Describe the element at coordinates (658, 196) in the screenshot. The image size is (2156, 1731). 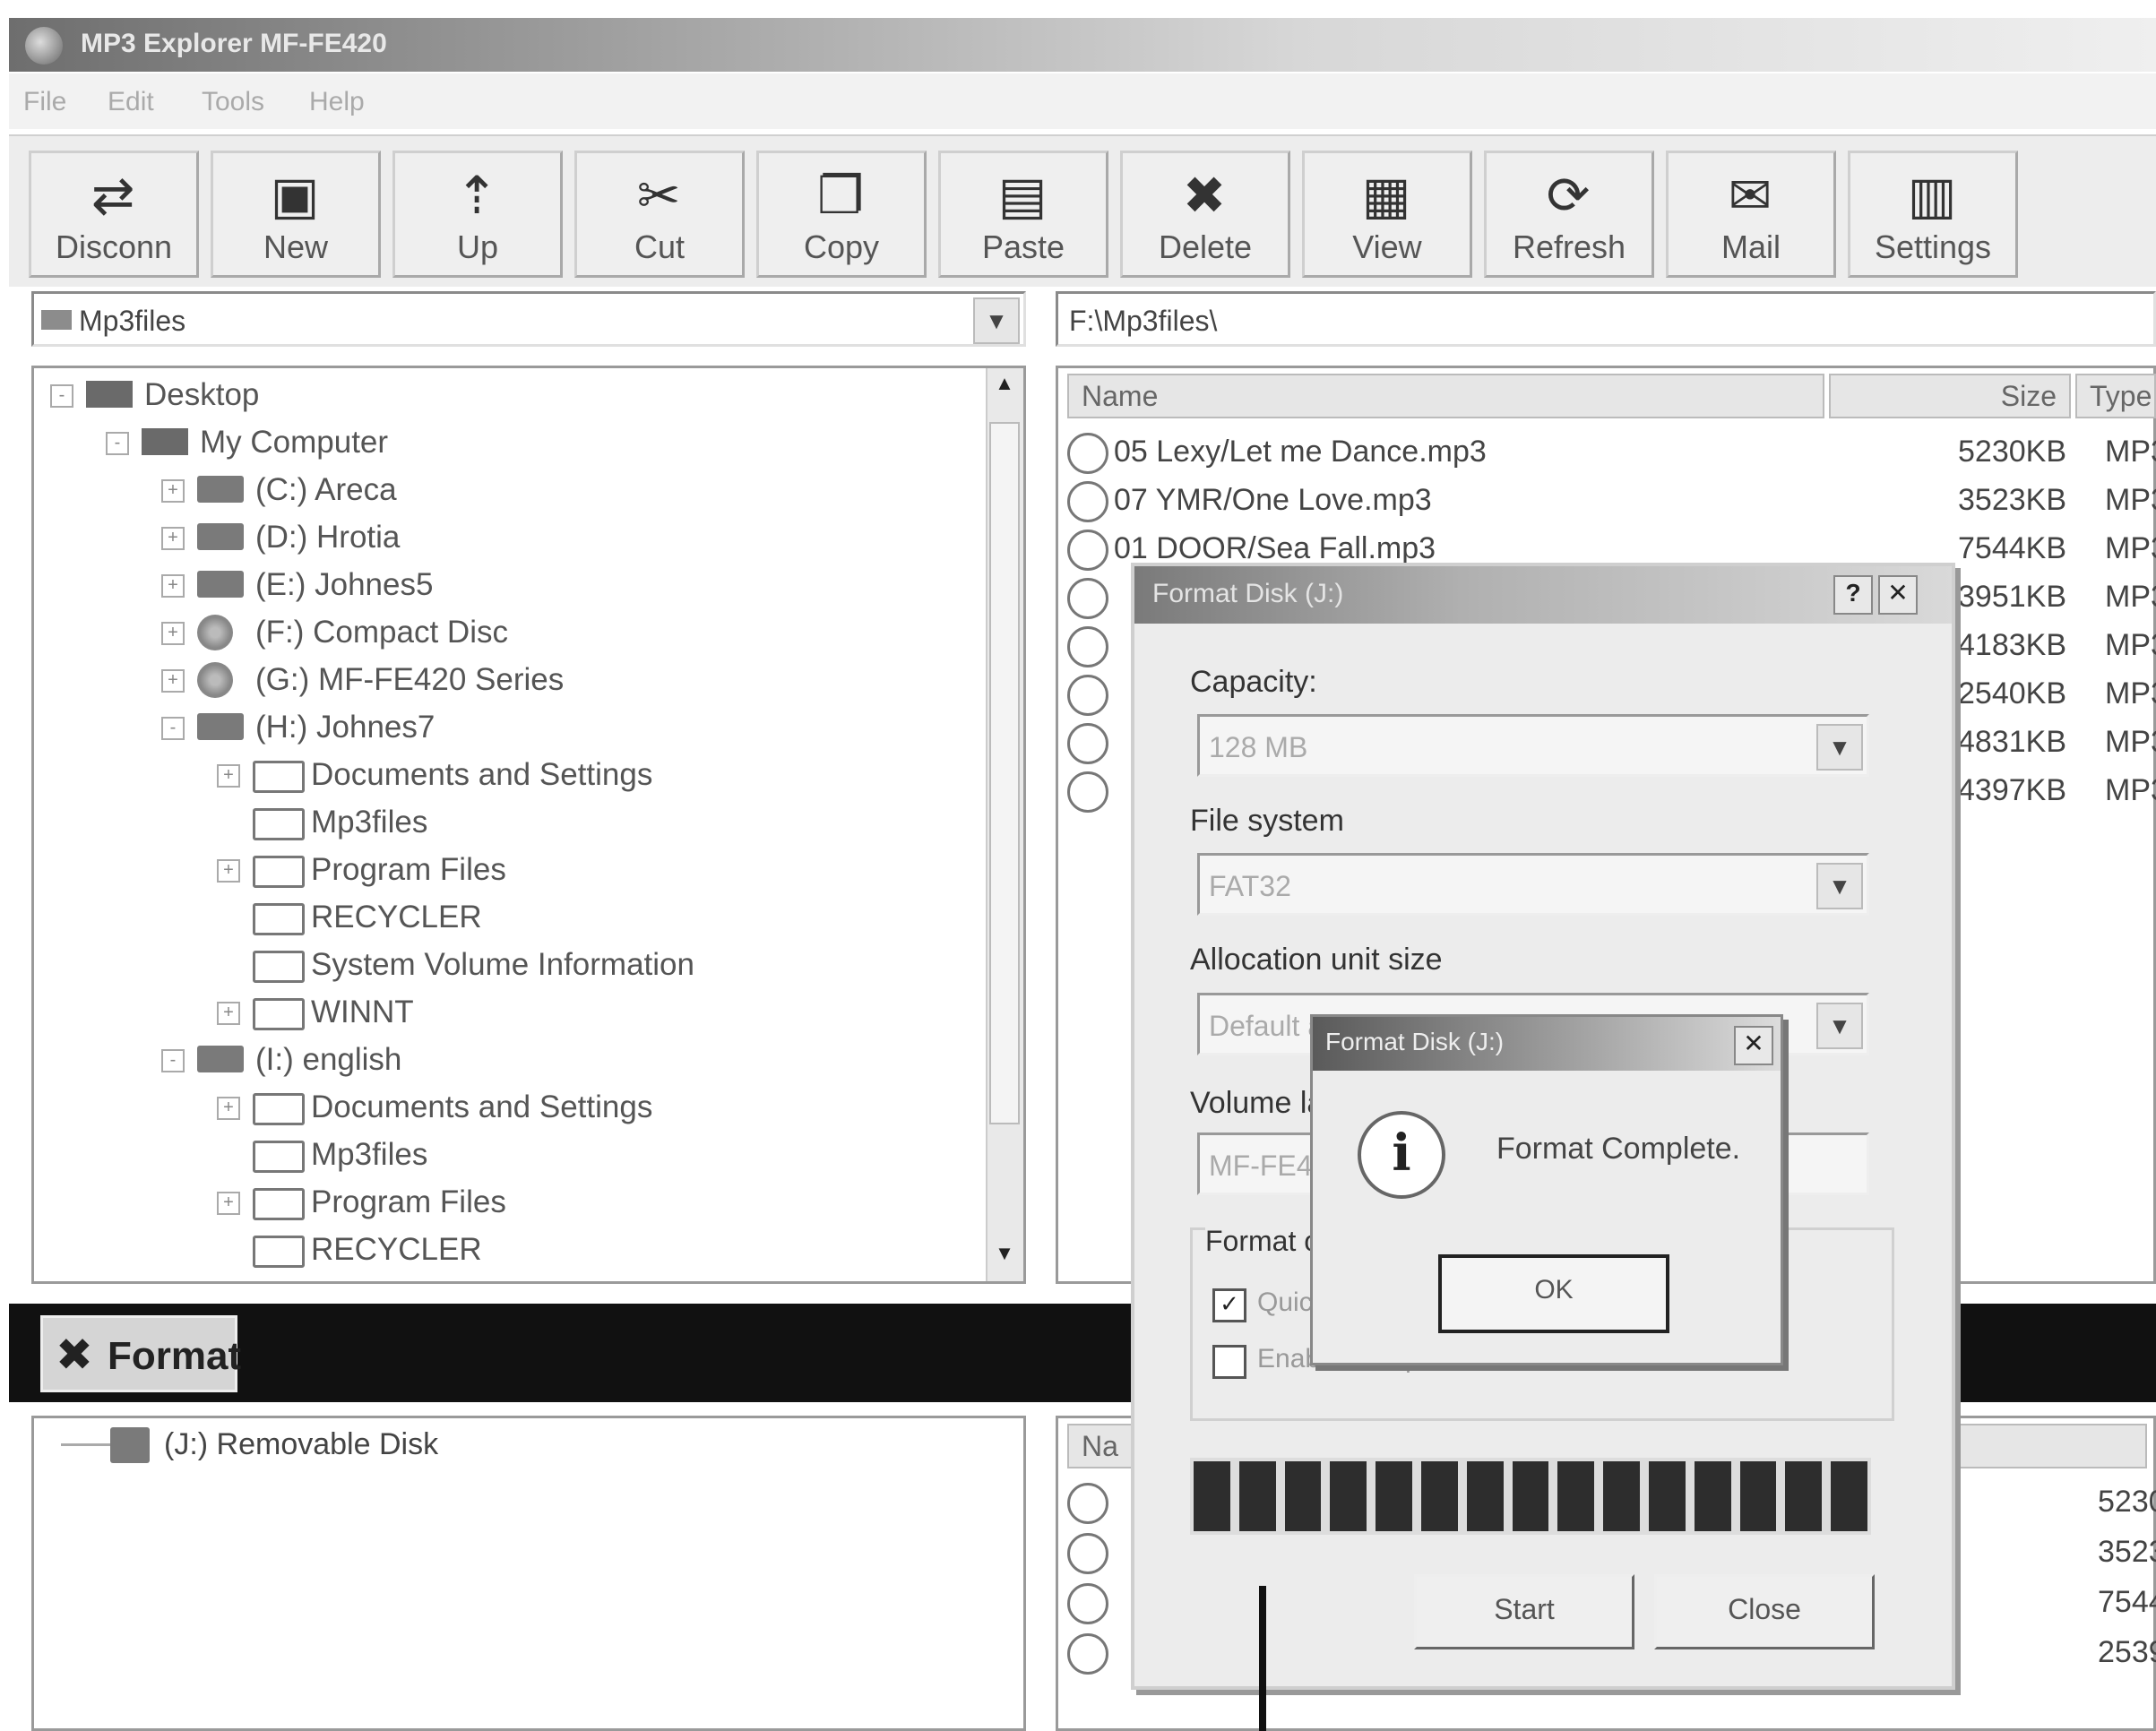
I see `cut-icon: ✂` at that location.